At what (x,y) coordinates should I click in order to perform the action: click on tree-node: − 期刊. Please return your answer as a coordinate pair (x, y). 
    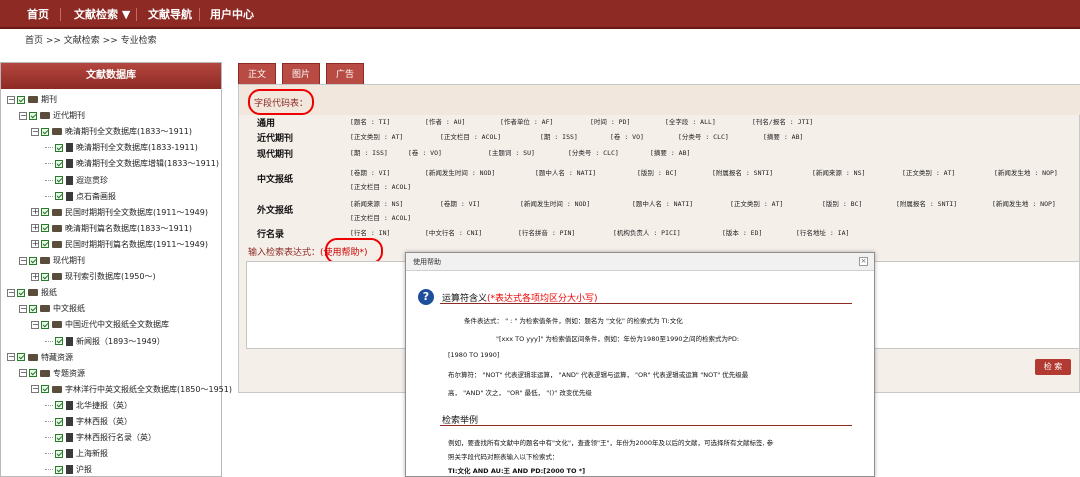
    Looking at the image, I should click on (32, 100).